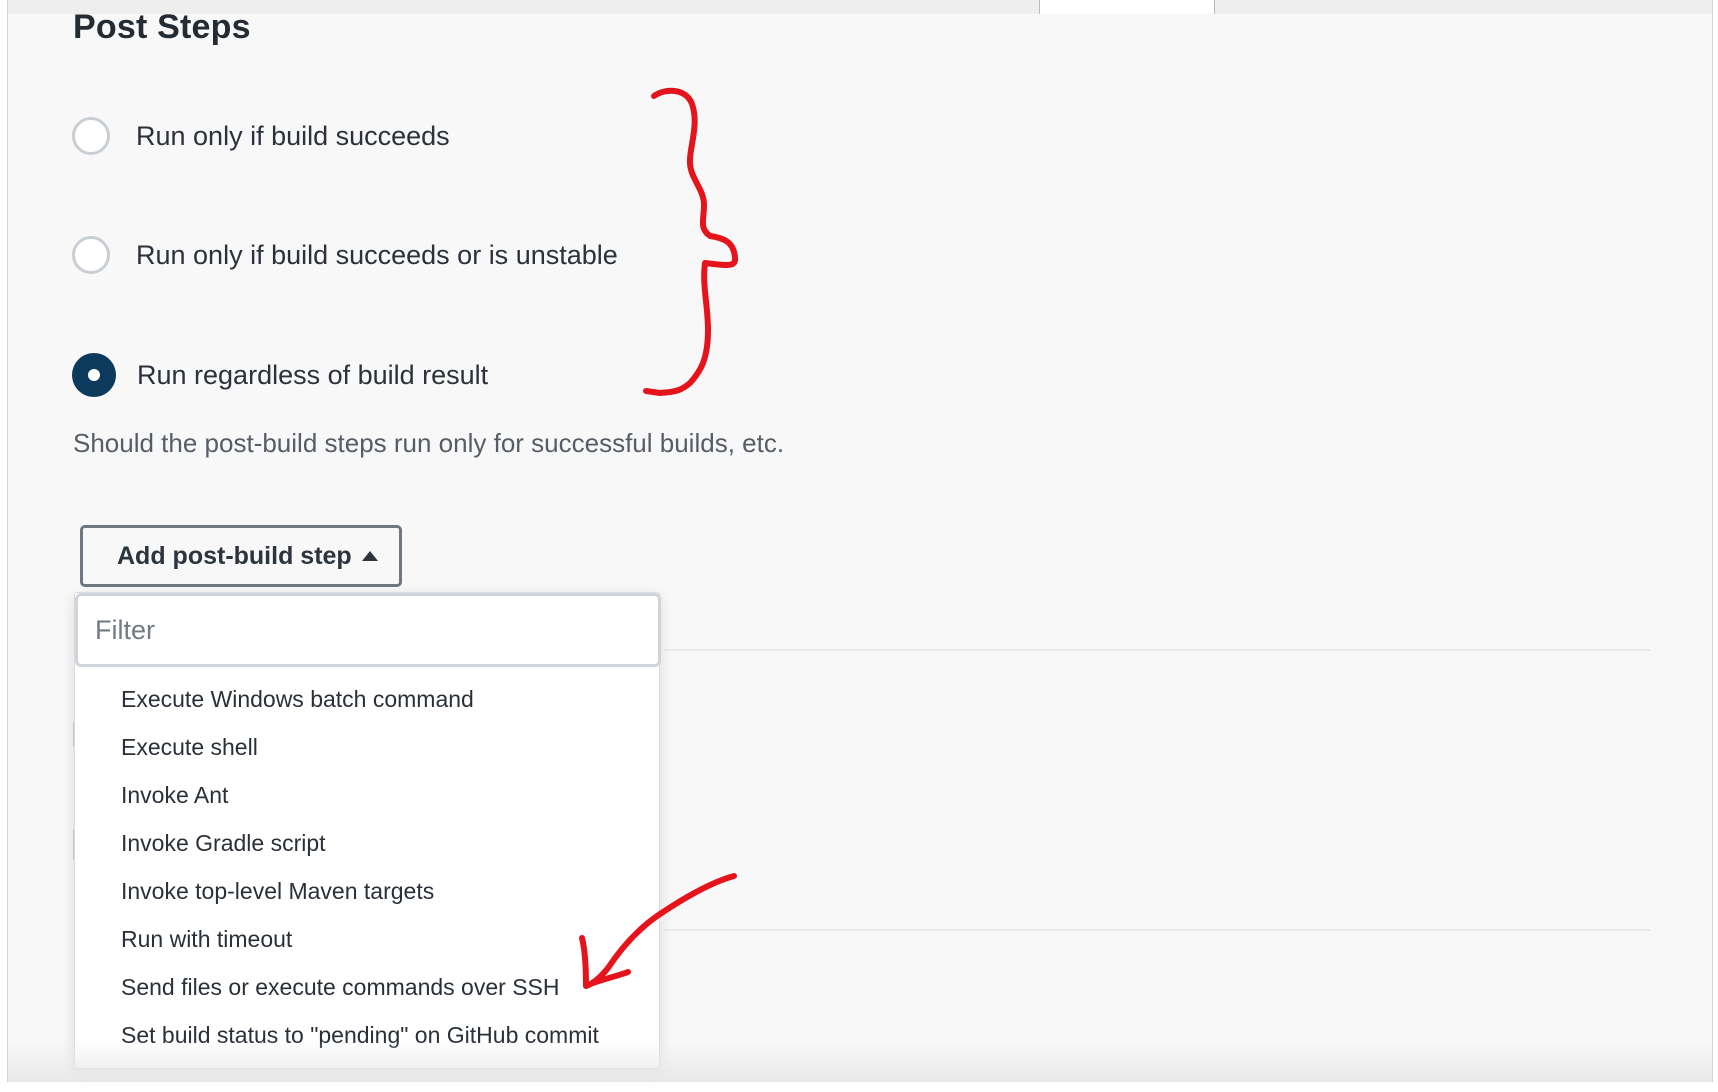 The width and height of the screenshot is (1718, 1092). I want to click on radio-option-regardless: Run regardless of build result, so click(280, 375).